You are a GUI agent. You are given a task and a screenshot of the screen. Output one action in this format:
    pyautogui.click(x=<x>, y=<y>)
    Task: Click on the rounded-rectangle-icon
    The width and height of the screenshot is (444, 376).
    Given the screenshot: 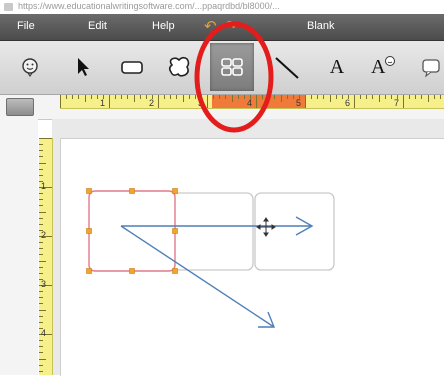 What is the action you would take?
    pyautogui.click(x=132, y=67)
    